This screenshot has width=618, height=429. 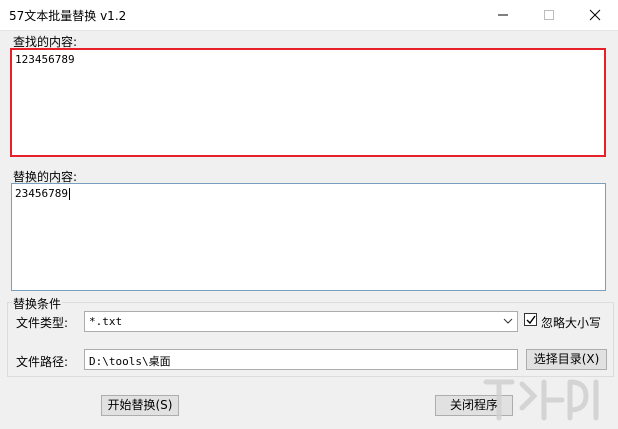 I want to click on maximize-button, so click(x=549, y=15).